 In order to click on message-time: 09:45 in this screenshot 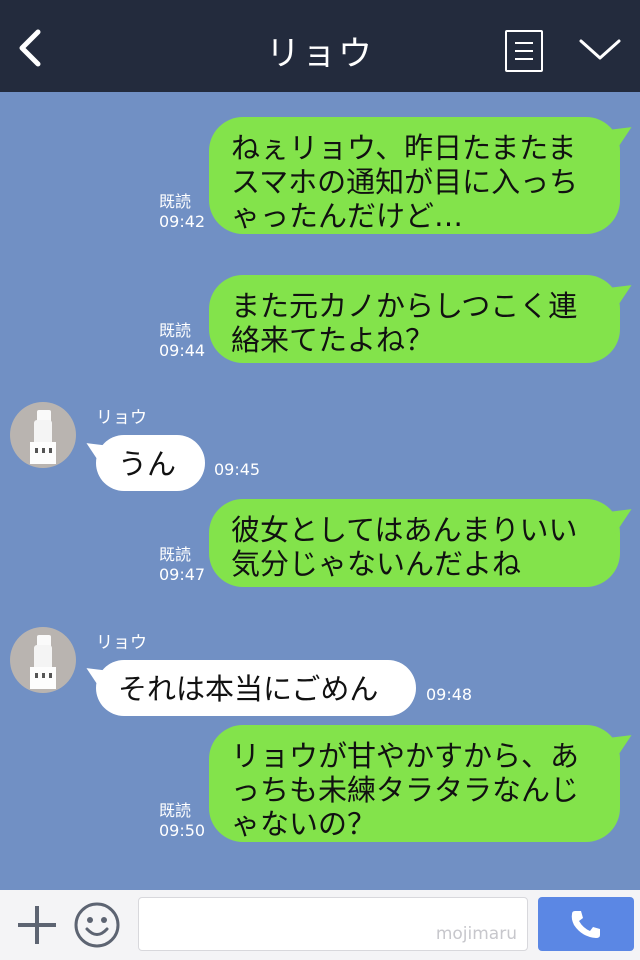, I will do `click(237, 469)`.